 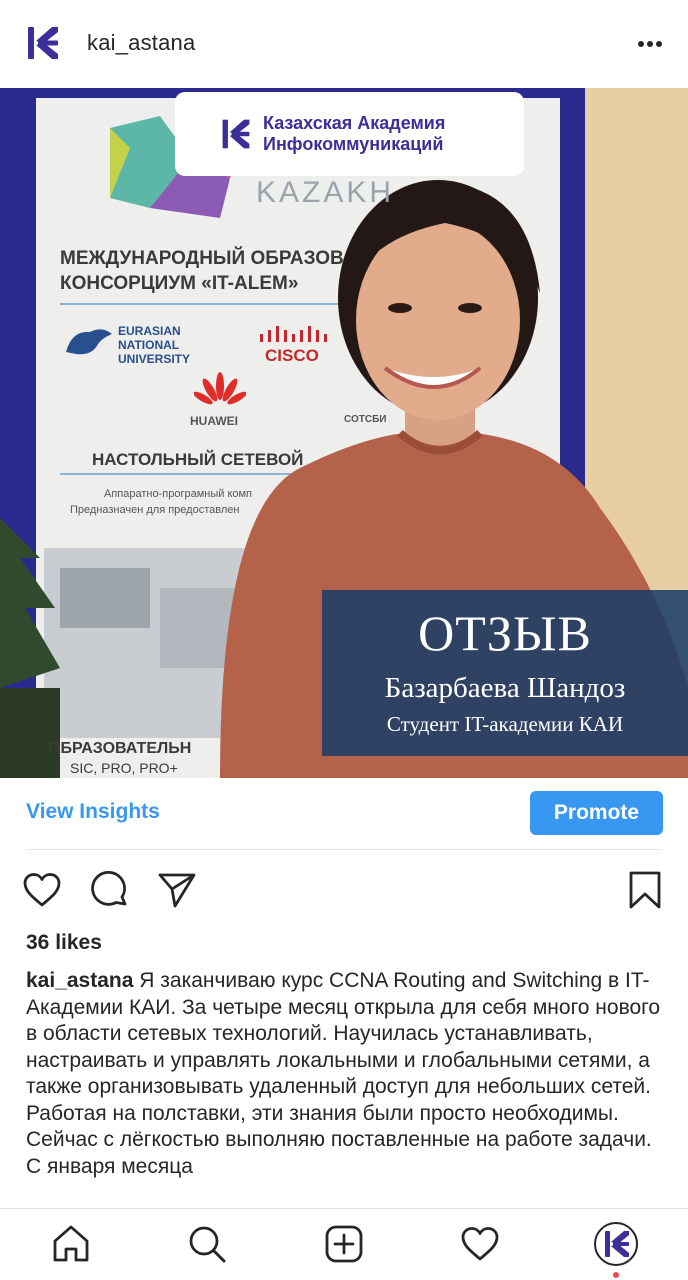 I want to click on likes-count: 36 likes, so click(x=64, y=943).